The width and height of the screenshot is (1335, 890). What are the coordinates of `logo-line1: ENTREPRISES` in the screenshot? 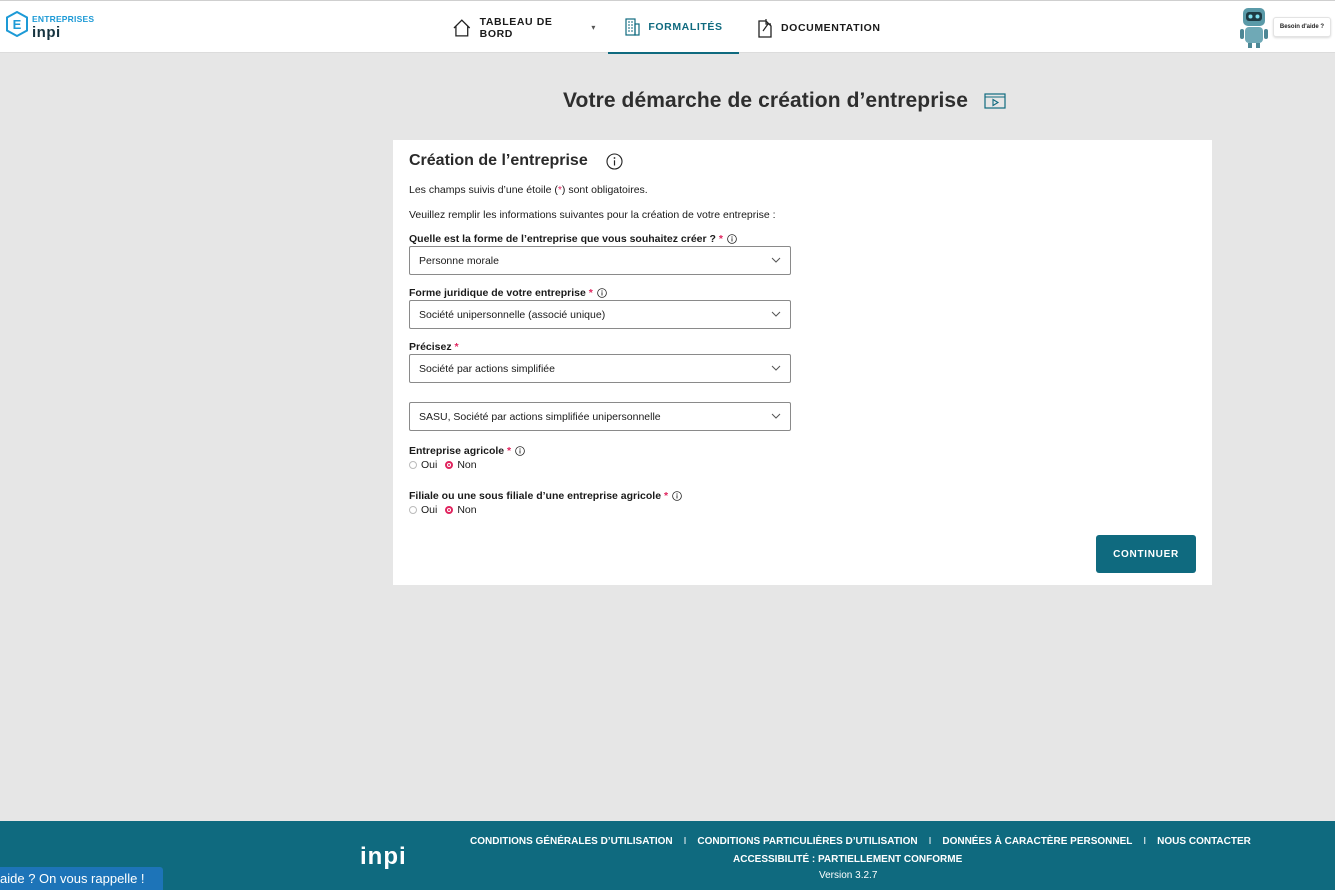 It's located at (63, 19).